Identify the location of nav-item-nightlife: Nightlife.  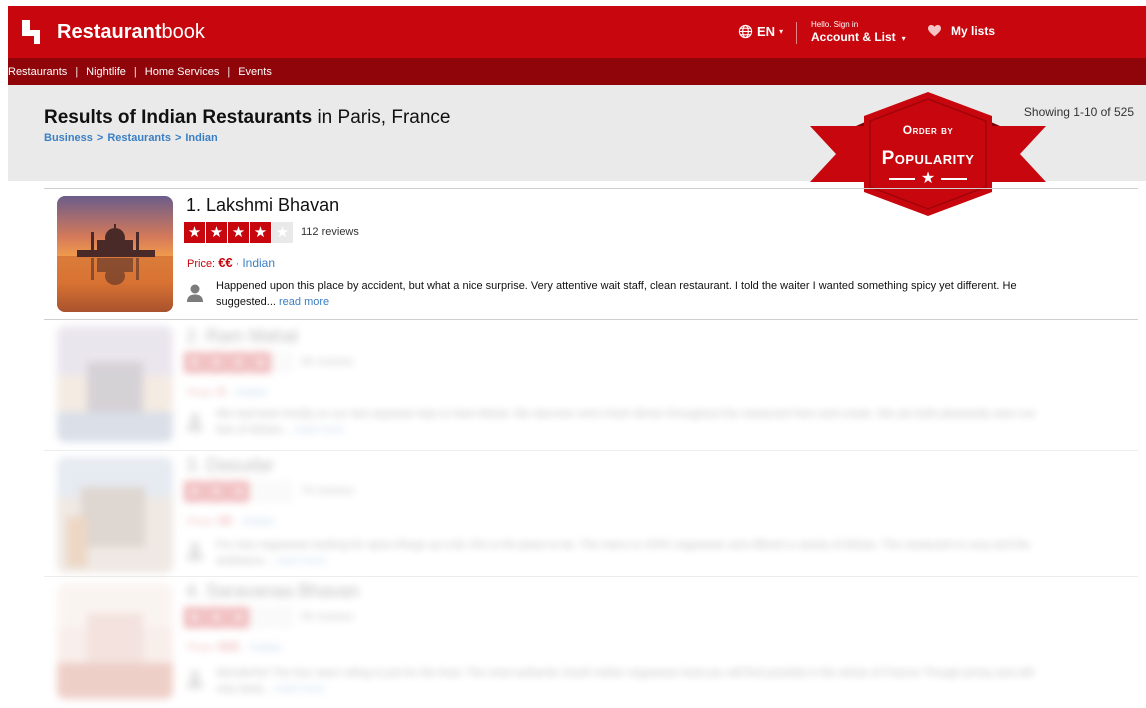
(106, 72).